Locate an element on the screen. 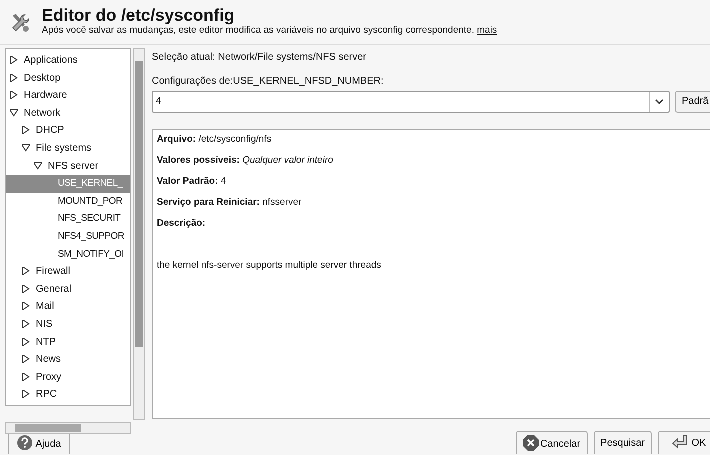 The height and width of the screenshot is (455, 710). tree-item: News is located at coordinates (49, 360).